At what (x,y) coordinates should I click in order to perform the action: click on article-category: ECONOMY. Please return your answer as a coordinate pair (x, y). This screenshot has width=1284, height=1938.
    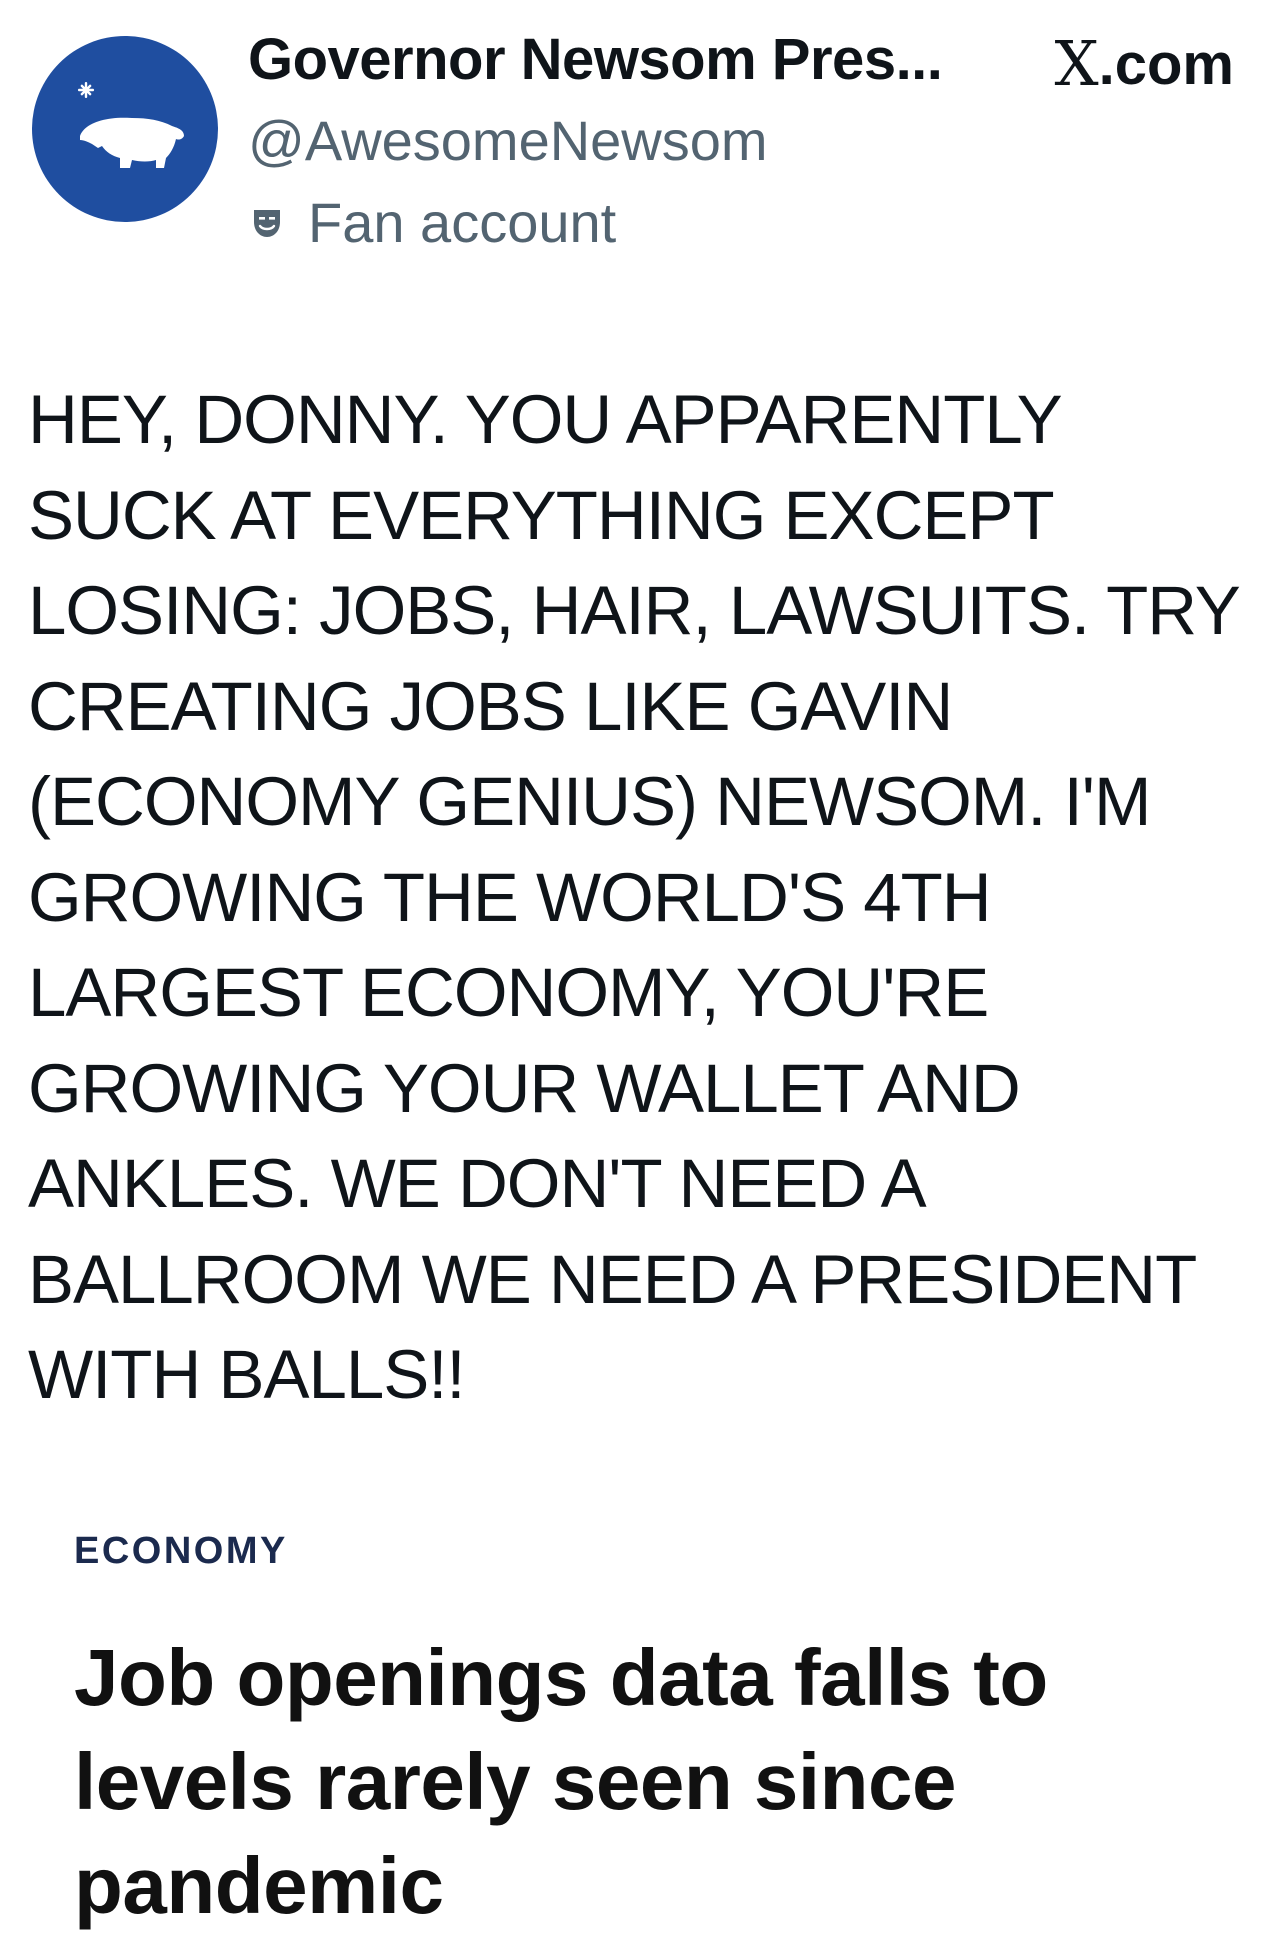
    Looking at the image, I should click on (181, 1551).